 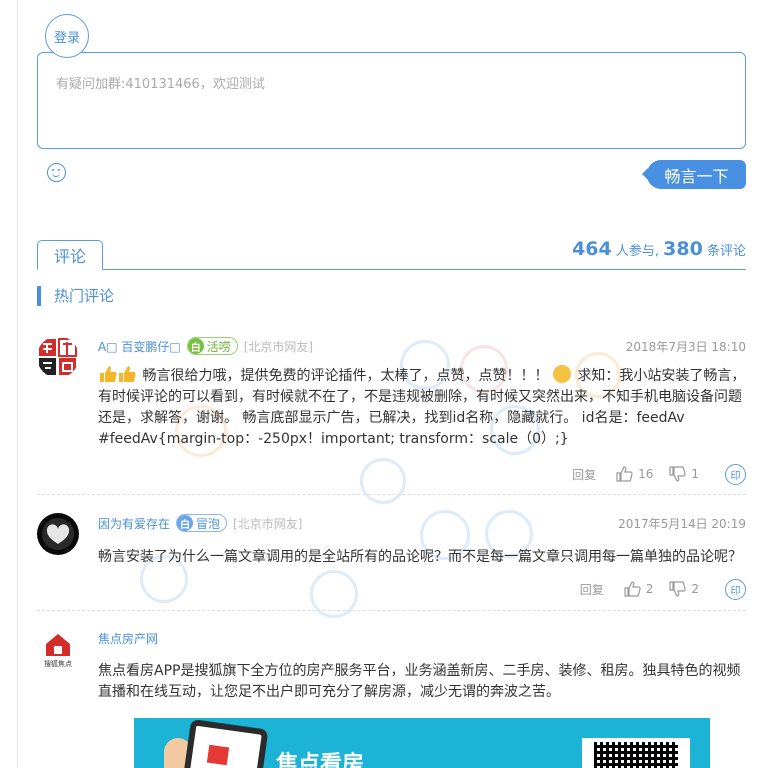 What do you see at coordinates (208, 523) in the screenshot?
I see `badge-label: 冒泡` at bounding box center [208, 523].